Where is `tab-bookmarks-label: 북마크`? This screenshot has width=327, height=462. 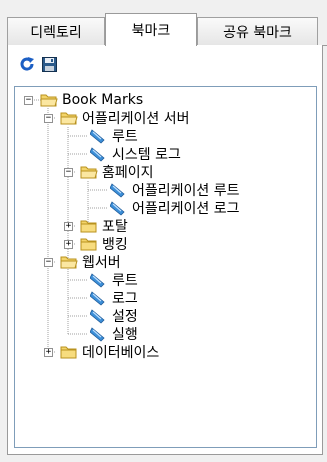
tab-bookmarks-label: 북마크 is located at coordinates (151, 31).